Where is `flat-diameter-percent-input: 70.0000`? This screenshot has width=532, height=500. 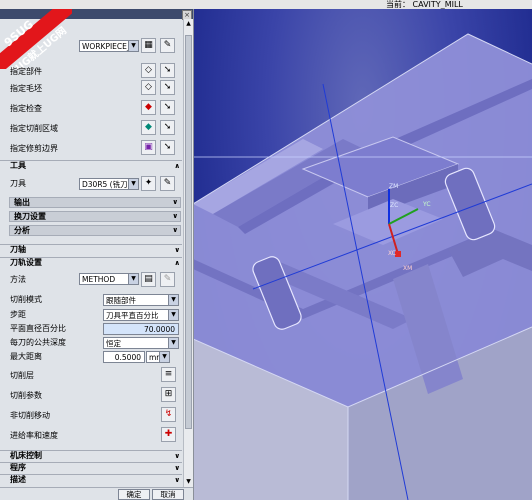 flat-diameter-percent-input: 70.0000 is located at coordinates (141, 329).